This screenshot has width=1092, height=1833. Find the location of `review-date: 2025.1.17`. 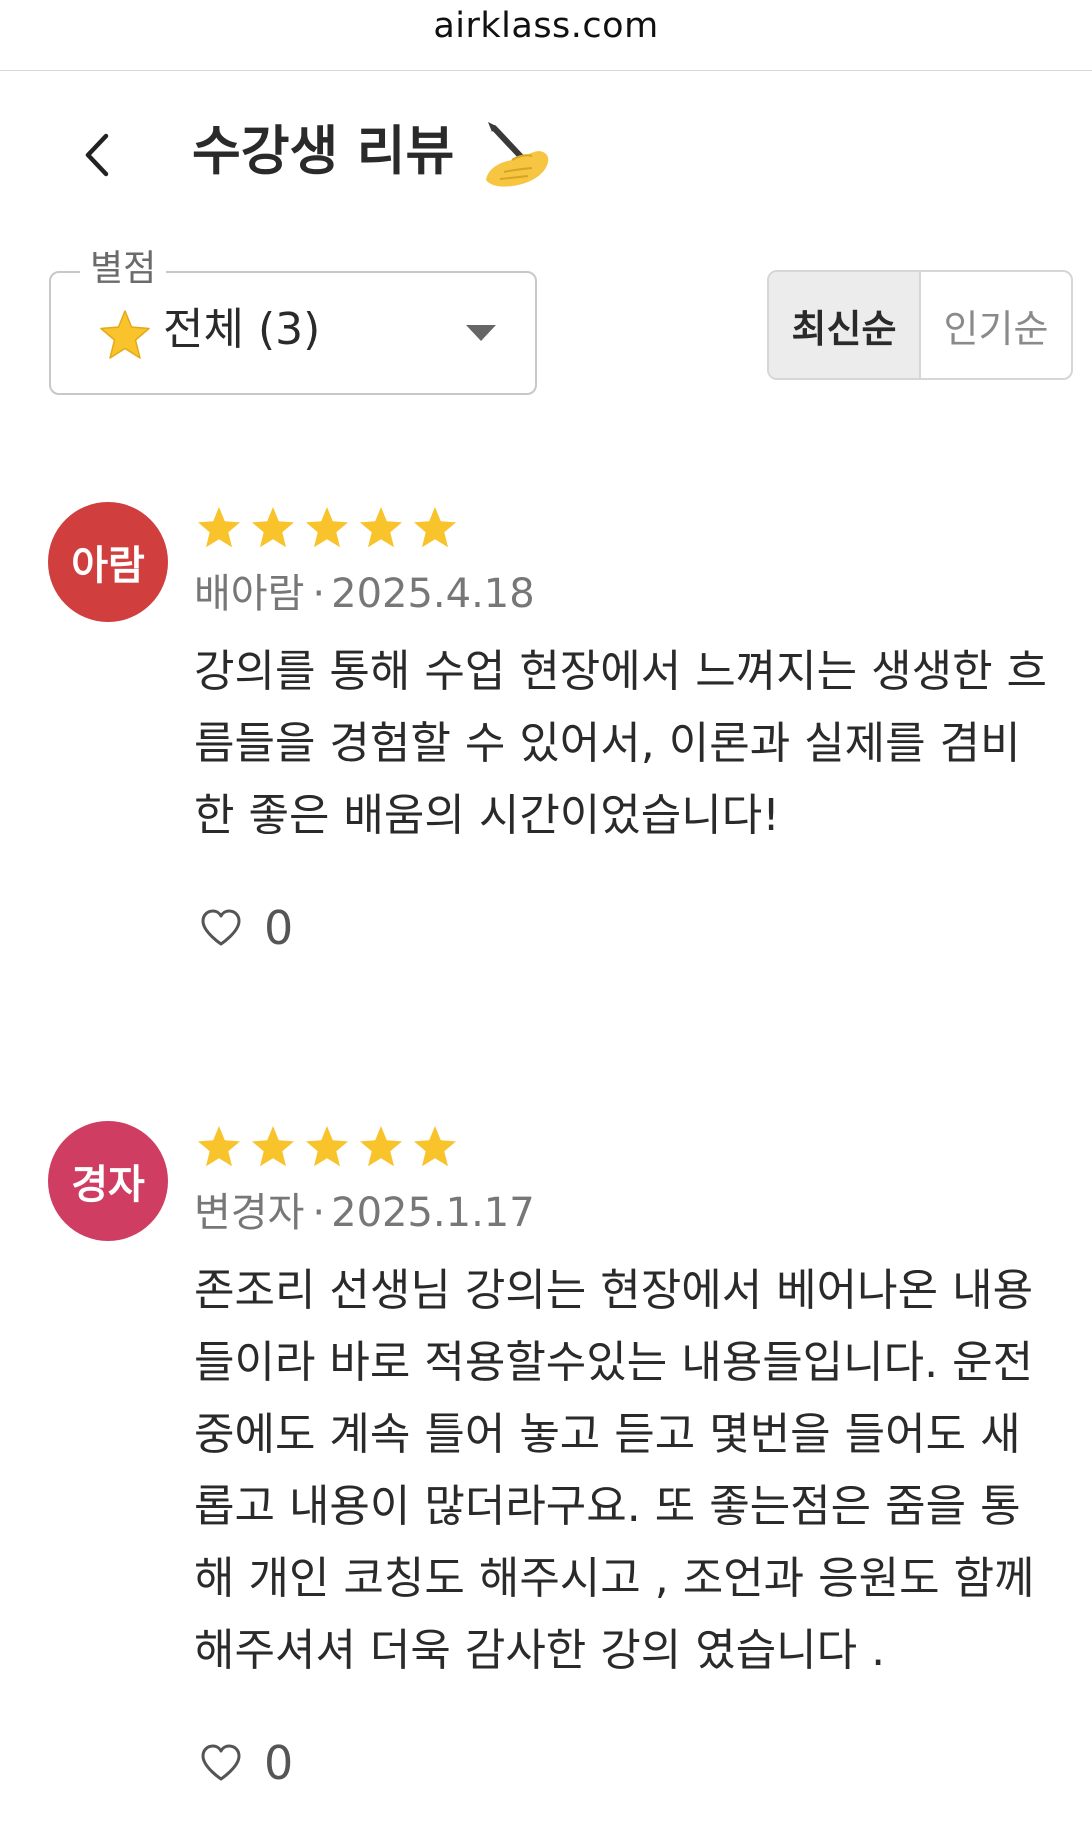

review-date: 2025.1.17 is located at coordinates (433, 1213).